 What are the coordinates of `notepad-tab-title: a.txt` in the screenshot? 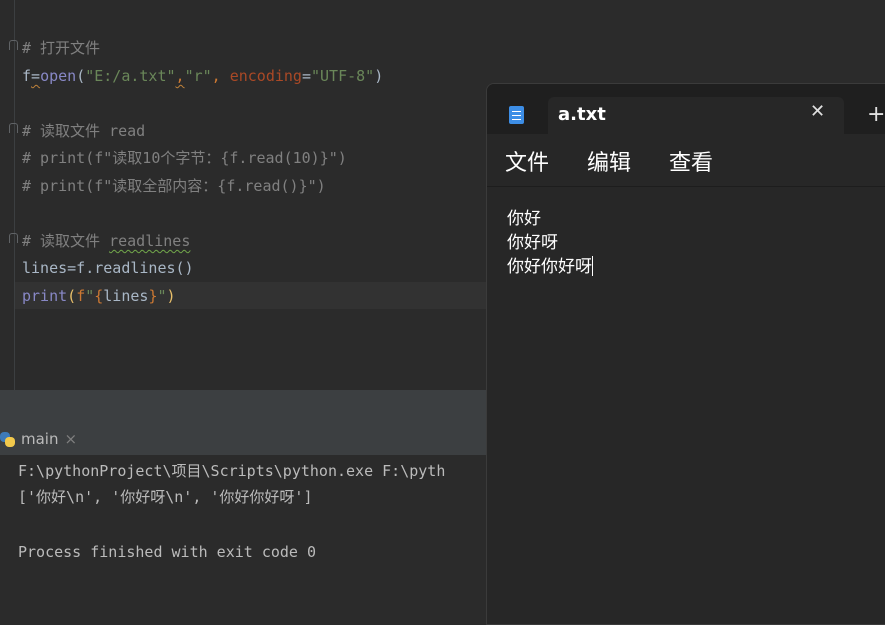 It's located at (582, 114).